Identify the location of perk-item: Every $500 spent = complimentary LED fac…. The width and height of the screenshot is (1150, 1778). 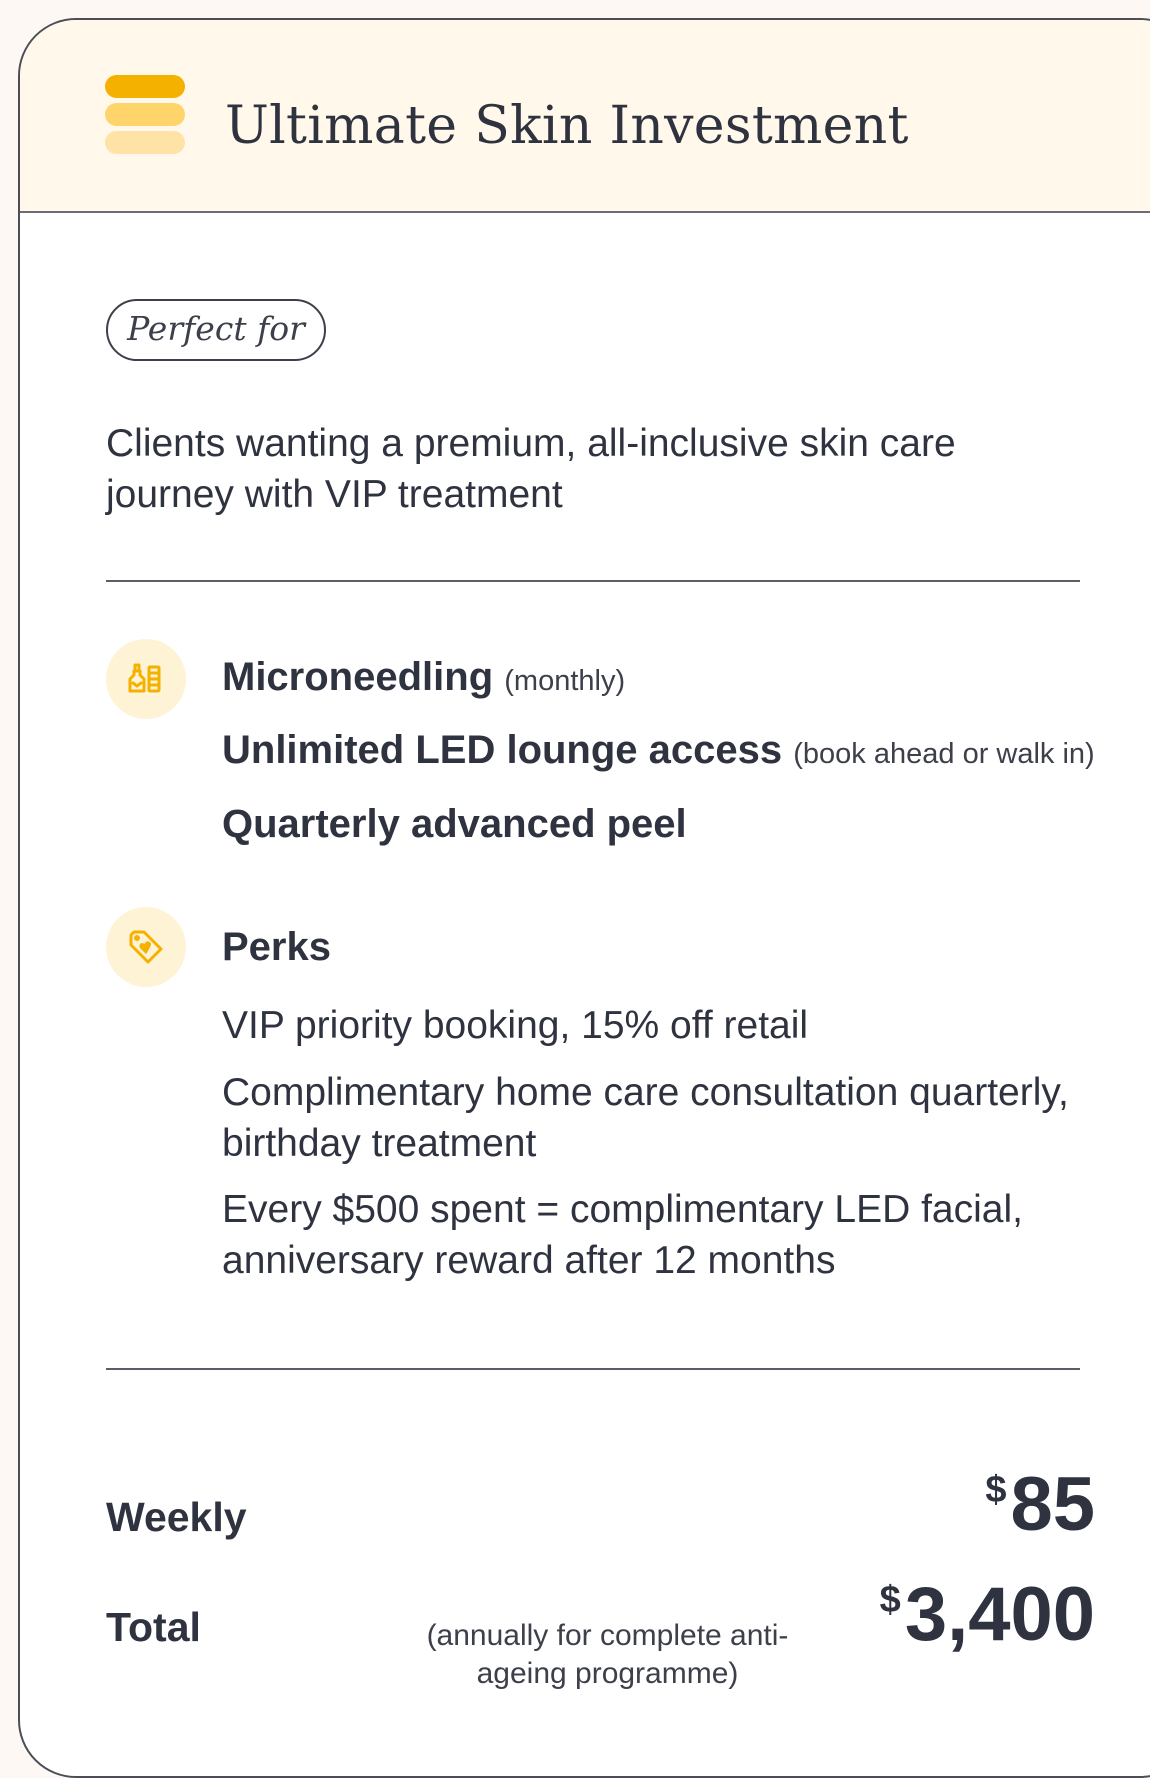
(622, 1235).